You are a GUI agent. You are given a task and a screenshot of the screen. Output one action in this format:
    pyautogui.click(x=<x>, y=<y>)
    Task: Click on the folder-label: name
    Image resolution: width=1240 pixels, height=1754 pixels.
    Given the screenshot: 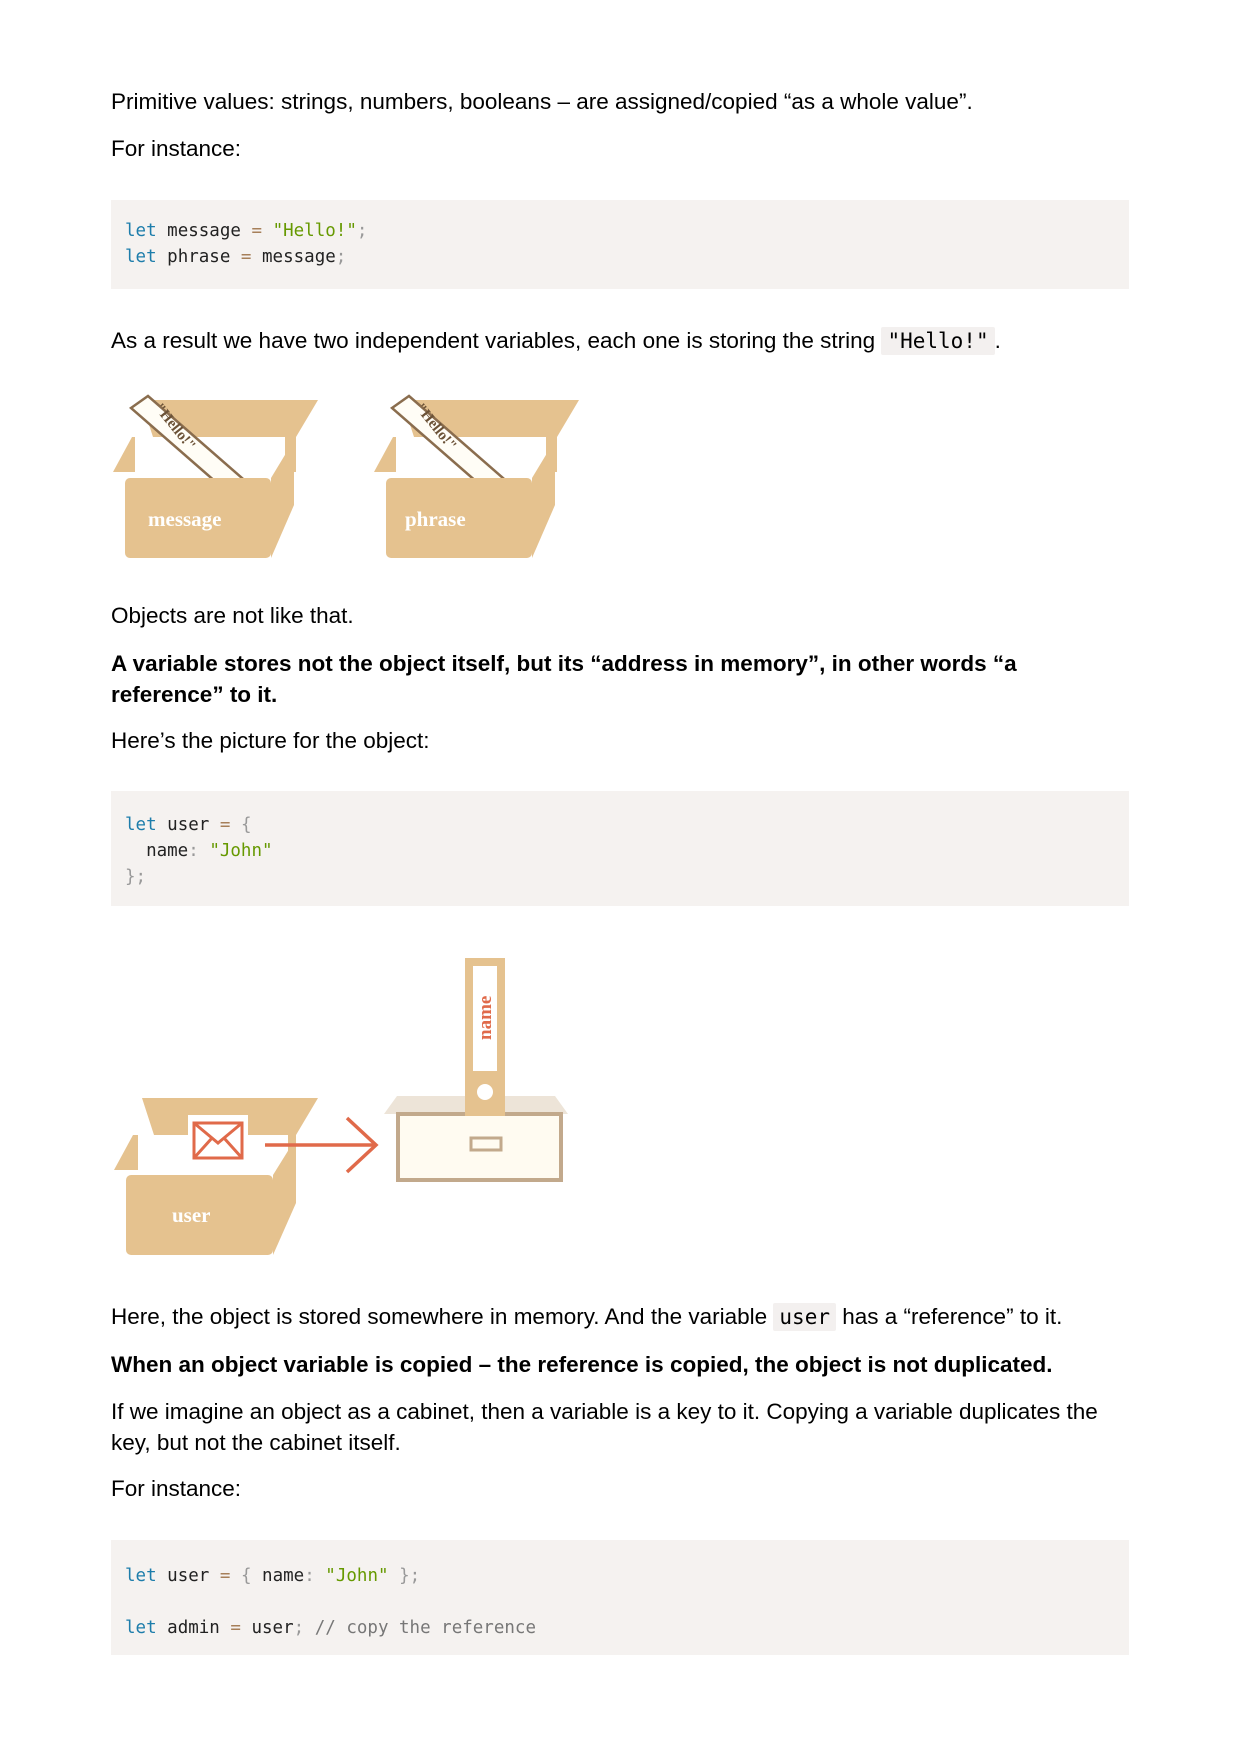 What is the action you would take?
    pyautogui.click(x=485, y=1018)
    